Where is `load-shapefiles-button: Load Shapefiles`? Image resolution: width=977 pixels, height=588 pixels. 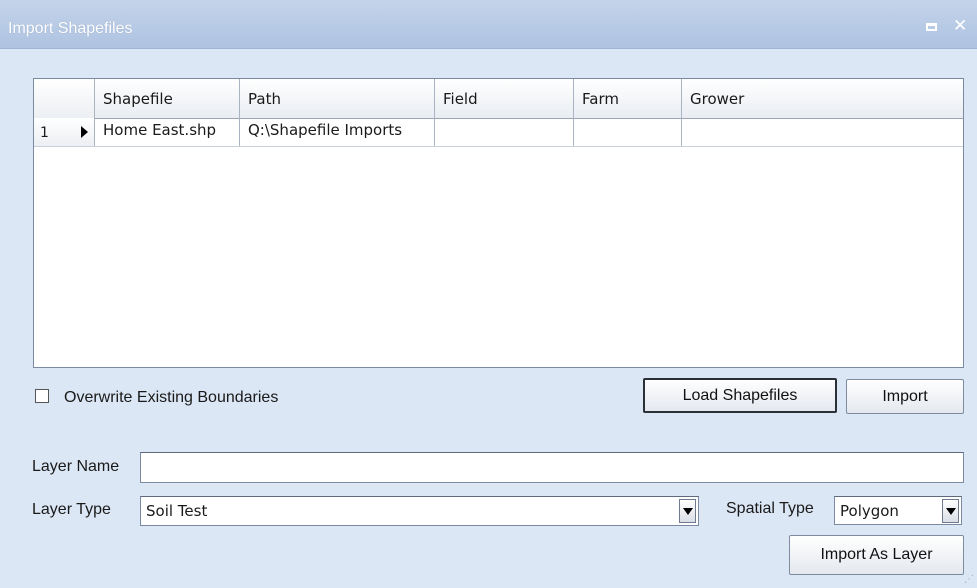 load-shapefiles-button: Load Shapefiles is located at coordinates (740, 395).